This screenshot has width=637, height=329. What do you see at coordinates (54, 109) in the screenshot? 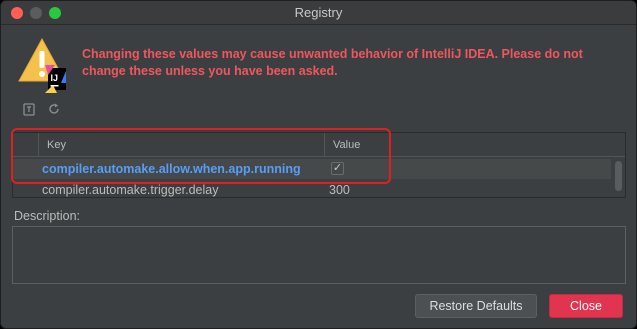
I see `refresh-icon` at bounding box center [54, 109].